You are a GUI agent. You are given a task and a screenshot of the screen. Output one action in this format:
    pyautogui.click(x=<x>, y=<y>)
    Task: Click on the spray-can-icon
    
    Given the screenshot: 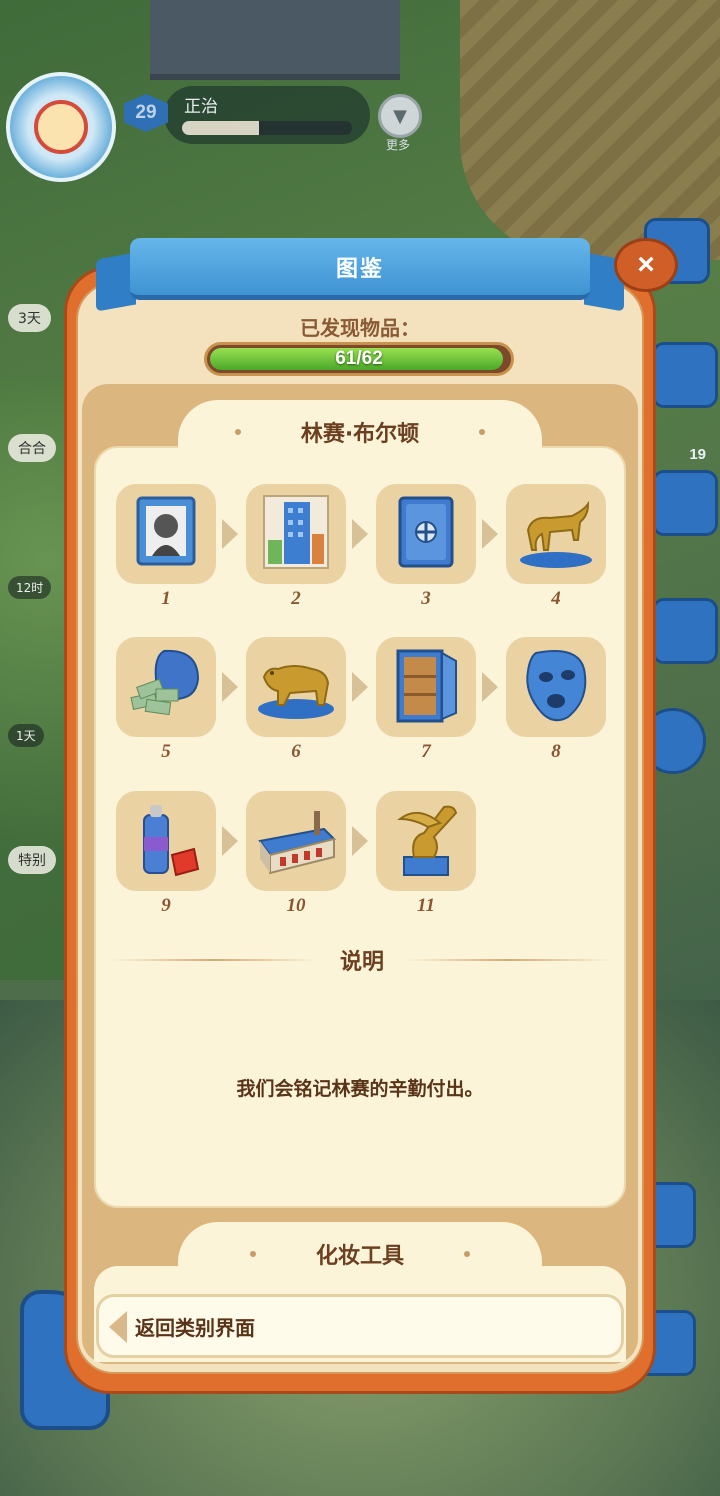 What is the action you would take?
    pyautogui.click(x=166, y=841)
    